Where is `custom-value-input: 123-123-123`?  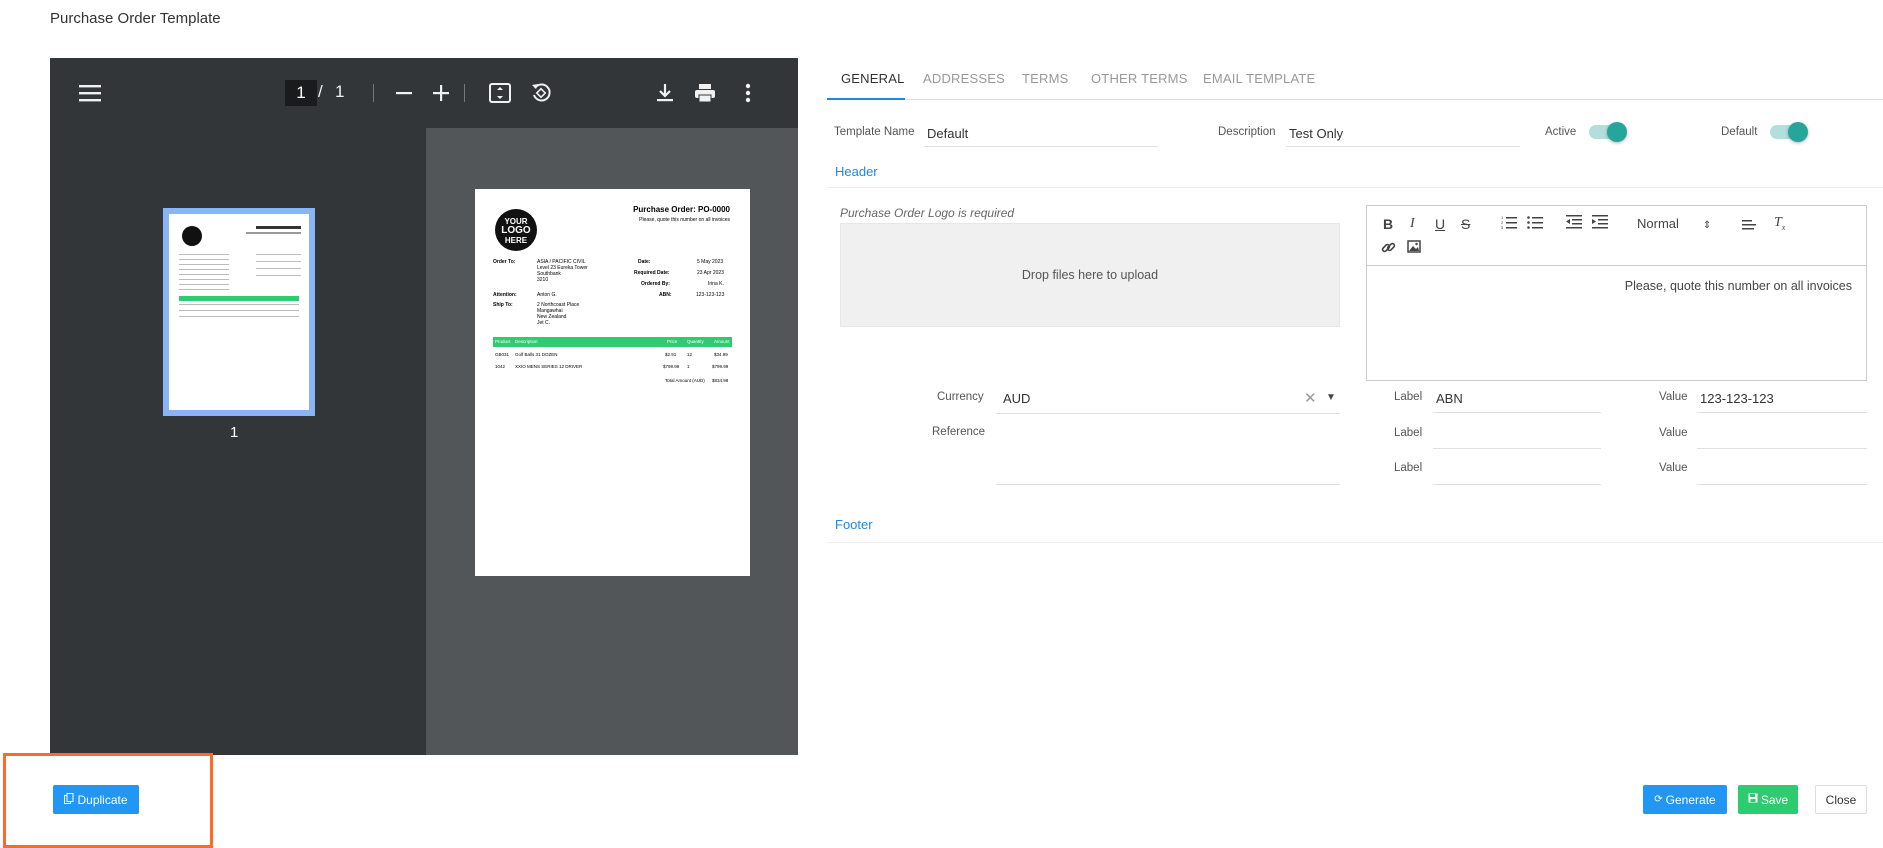 custom-value-input: 123-123-123 is located at coordinates (1737, 398).